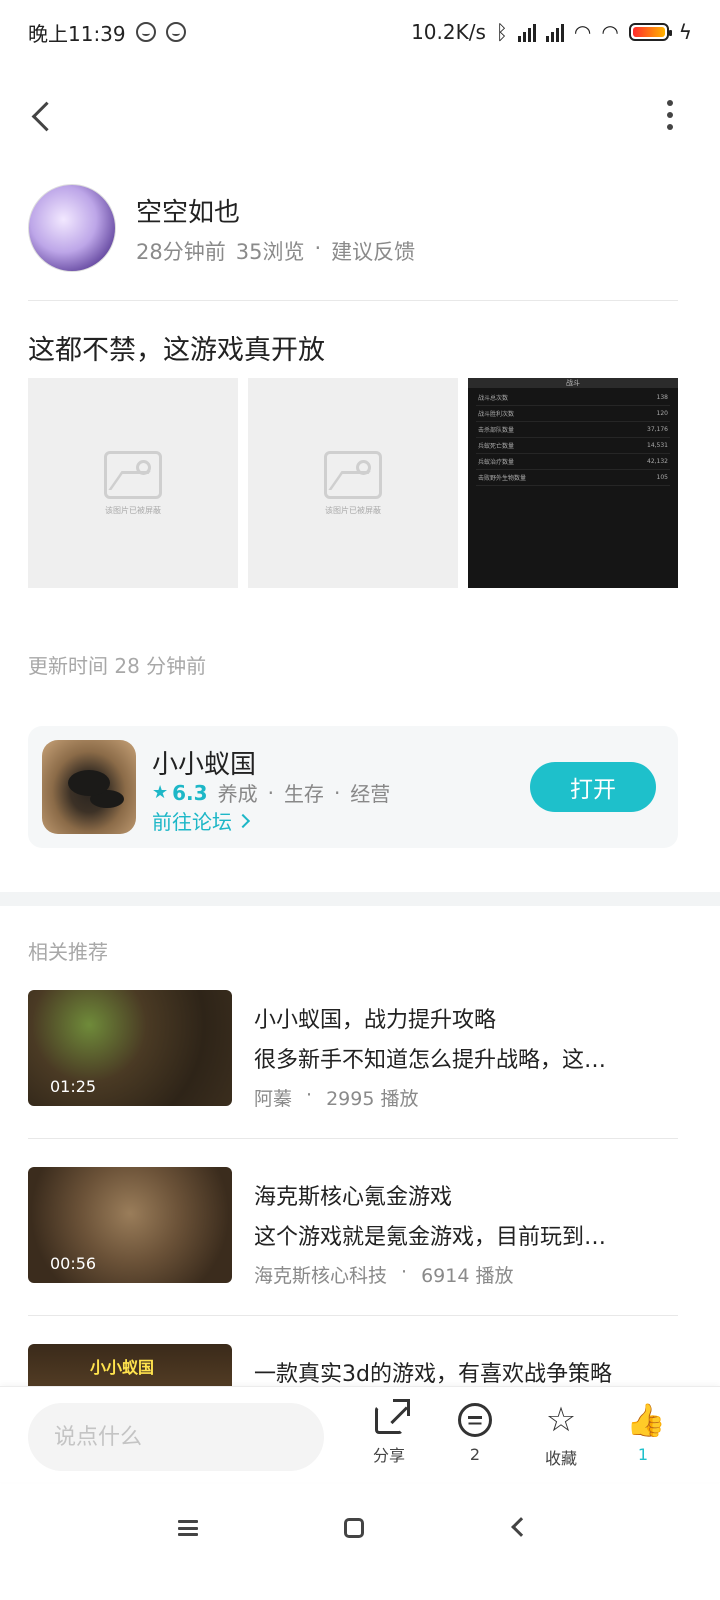  Describe the element at coordinates (388, 1455) in the screenshot. I see `share-label: 分享` at that location.